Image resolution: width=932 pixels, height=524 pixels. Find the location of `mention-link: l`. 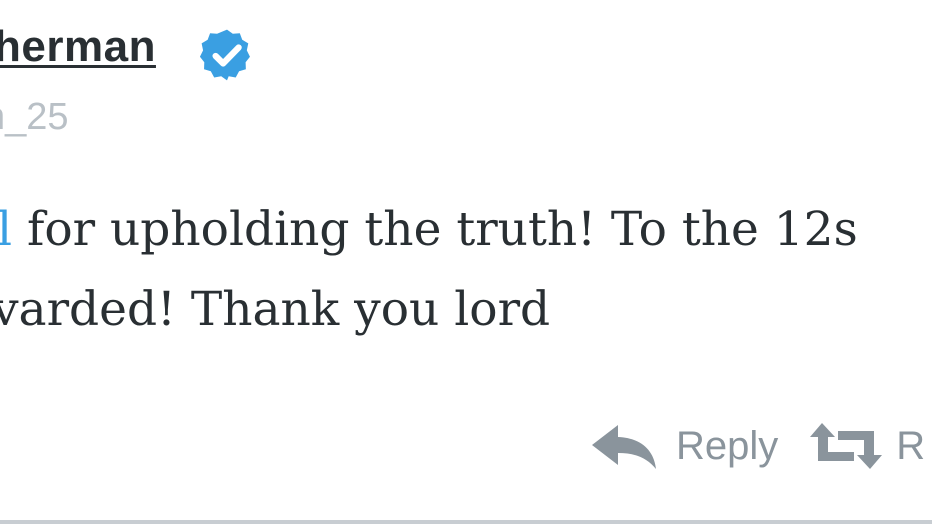

mention-link: l is located at coordinates (6, 230).